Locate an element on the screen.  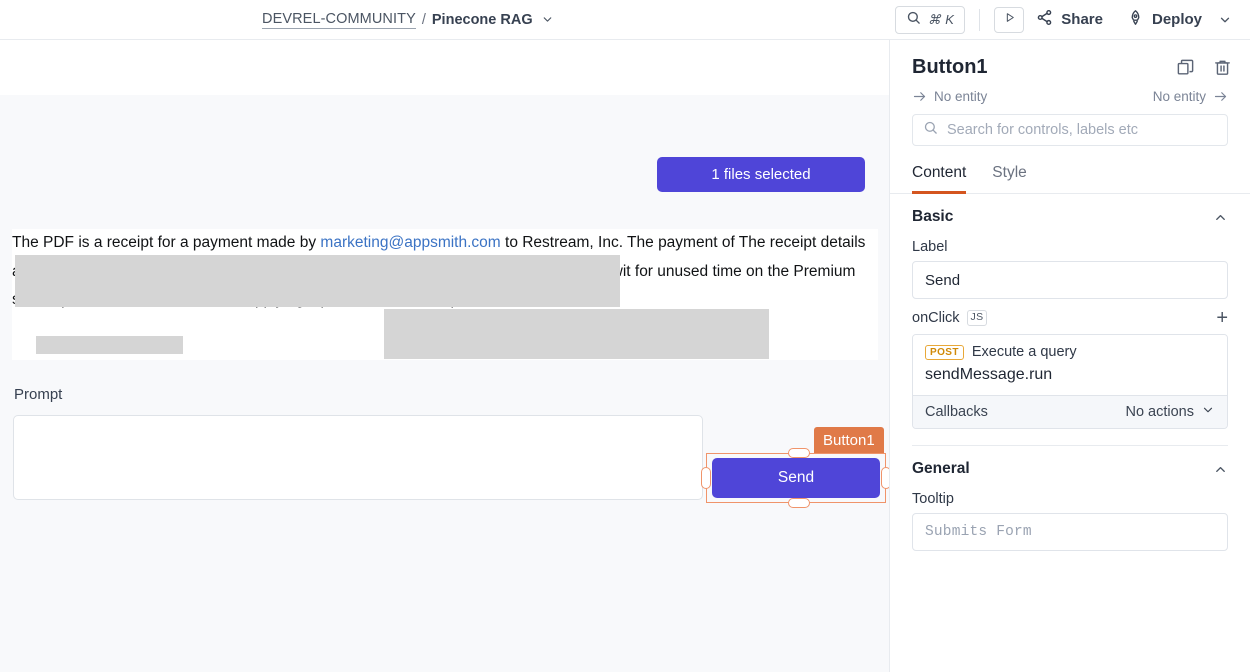
top-bar-actions: ⌘ K Share Deploy is located at coordinates (1068, 20).